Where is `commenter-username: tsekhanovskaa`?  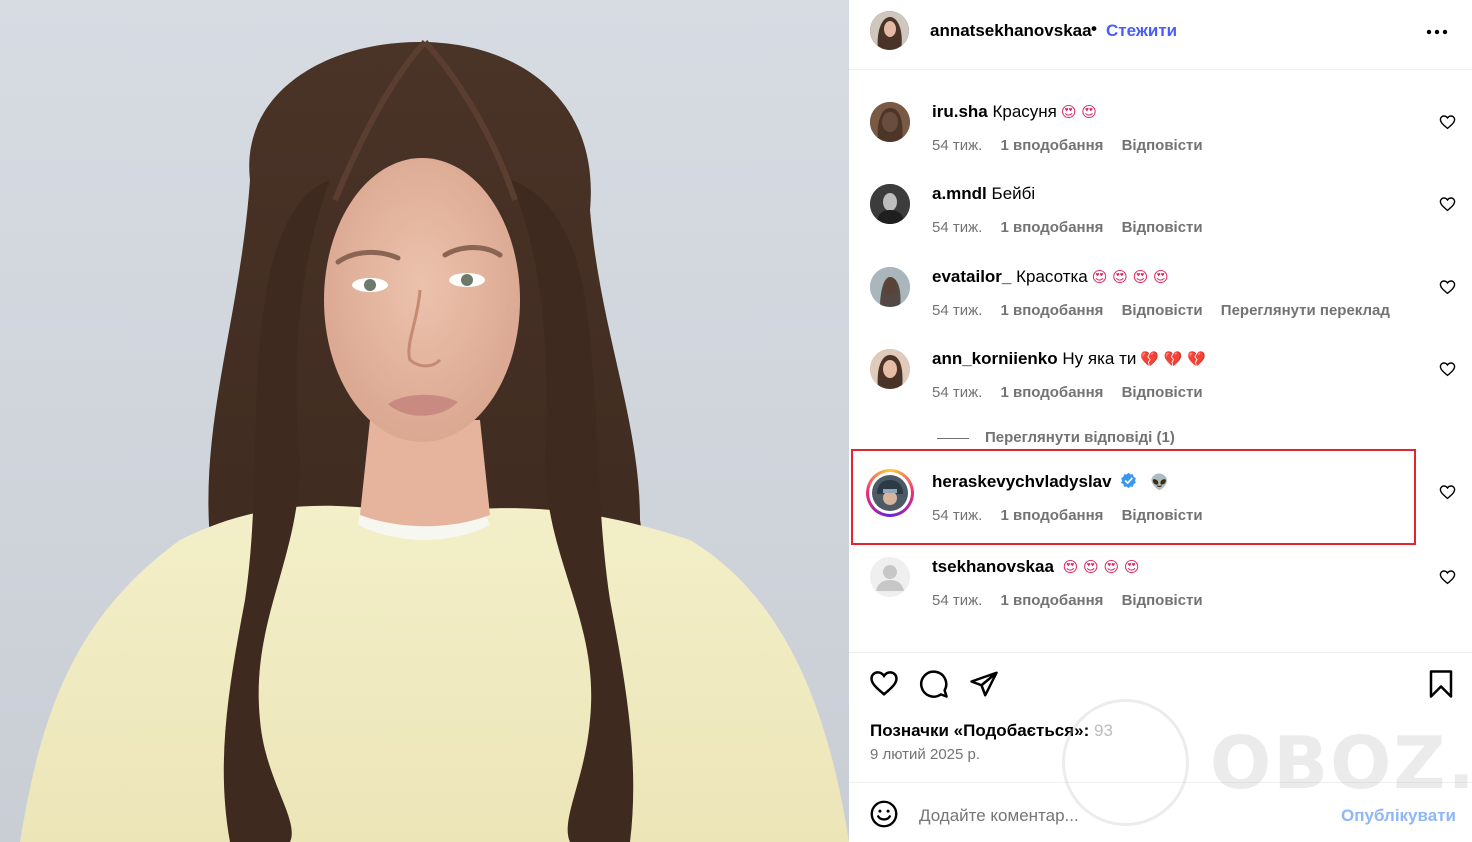
commenter-username: tsekhanovskaa is located at coordinates (993, 566).